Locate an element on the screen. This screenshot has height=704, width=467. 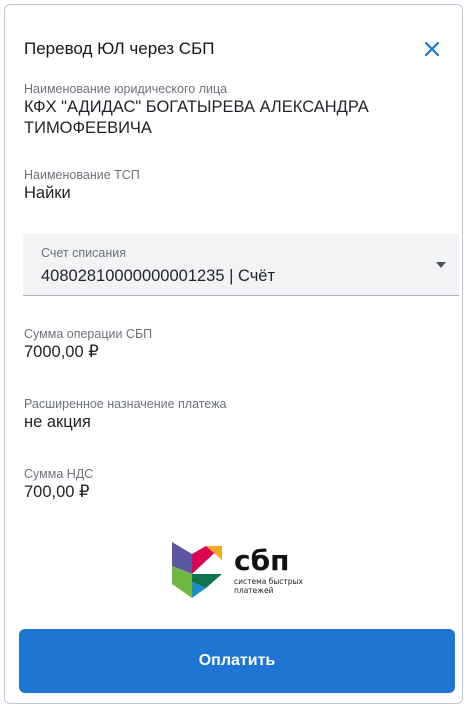
close-button is located at coordinates (432, 49).